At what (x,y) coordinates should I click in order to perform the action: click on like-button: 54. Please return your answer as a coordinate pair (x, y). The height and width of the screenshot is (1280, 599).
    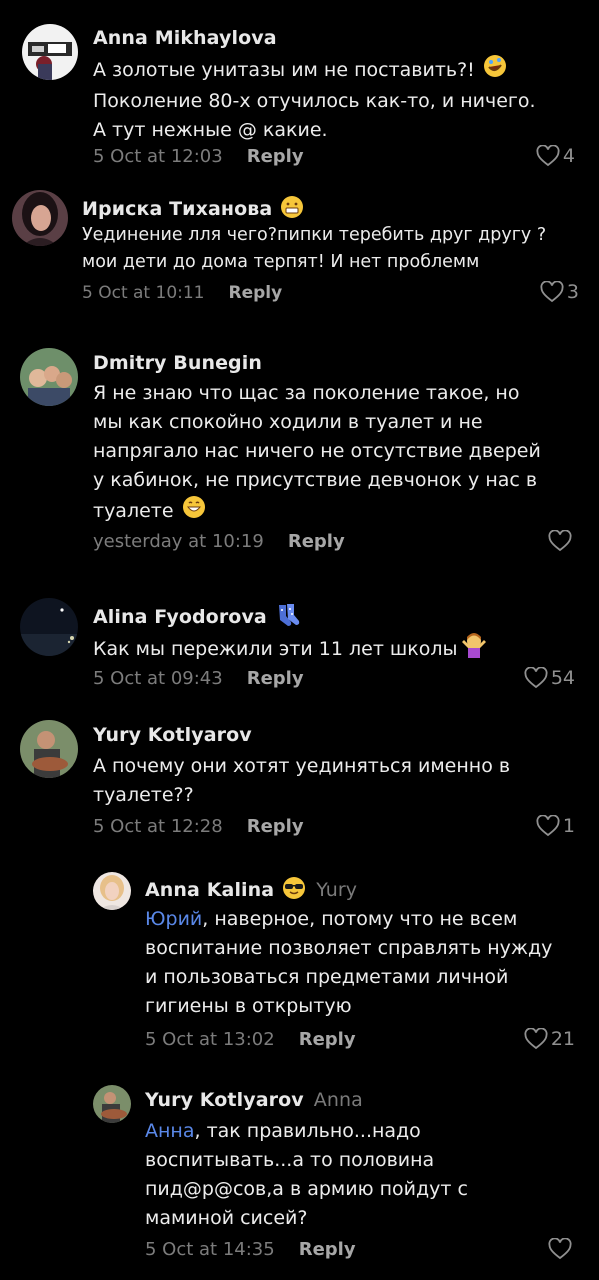
    Looking at the image, I should click on (549, 678).